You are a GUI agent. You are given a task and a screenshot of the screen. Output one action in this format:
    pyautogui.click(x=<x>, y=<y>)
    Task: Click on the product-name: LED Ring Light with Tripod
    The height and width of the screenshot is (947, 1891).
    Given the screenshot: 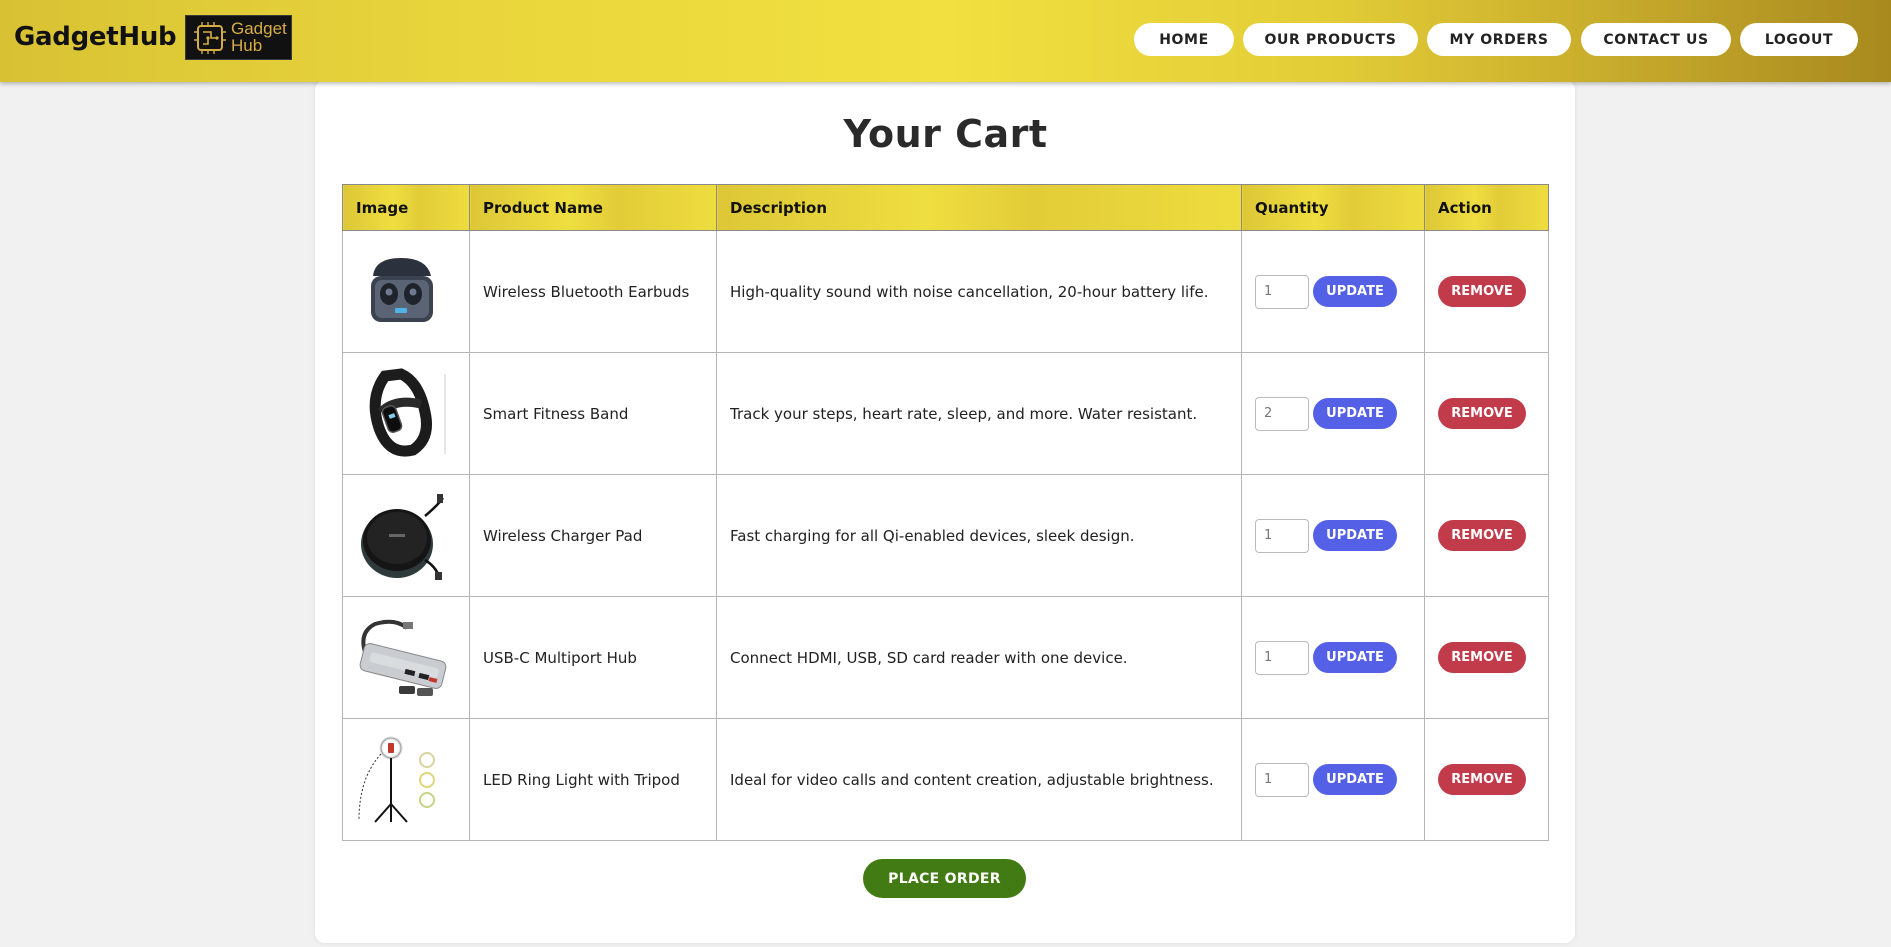 What is the action you would take?
    pyautogui.click(x=593, y=779)
    